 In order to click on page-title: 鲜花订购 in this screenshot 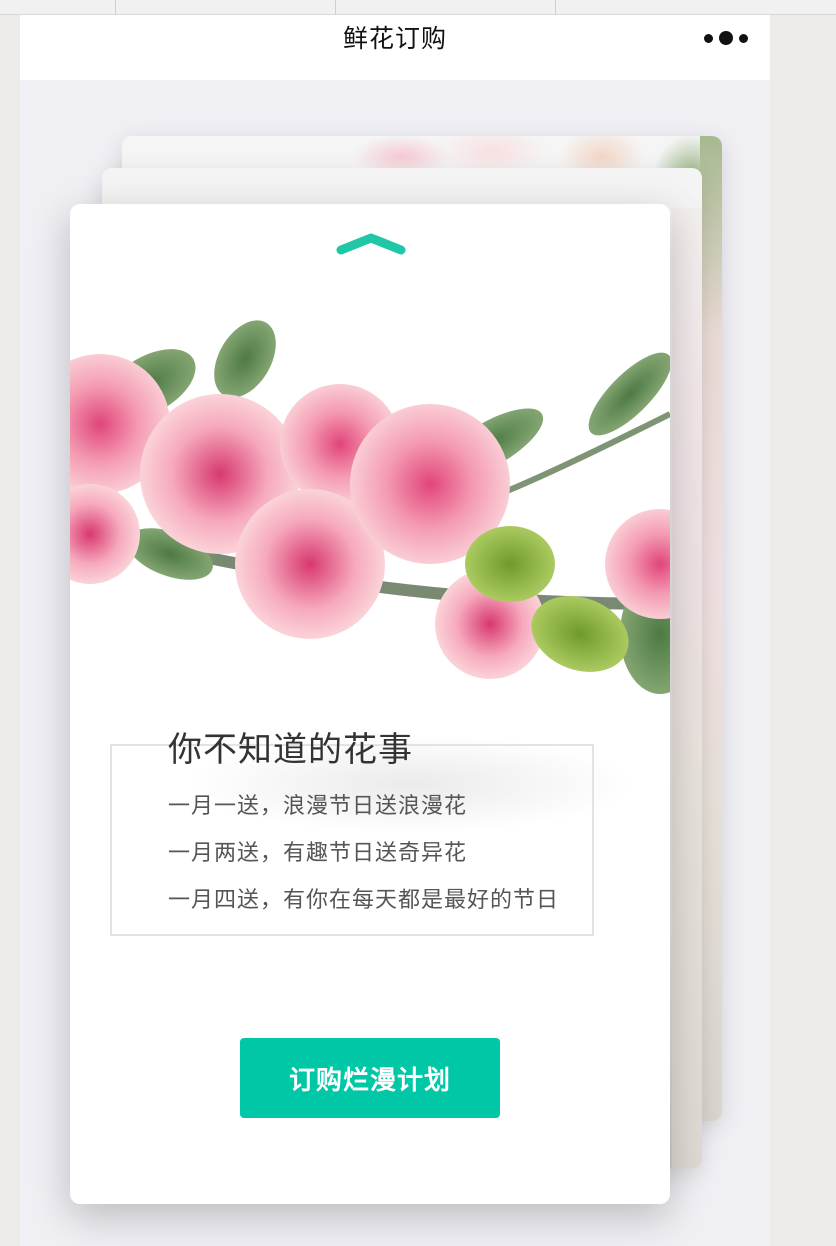, I will do `click(394, 38)`.